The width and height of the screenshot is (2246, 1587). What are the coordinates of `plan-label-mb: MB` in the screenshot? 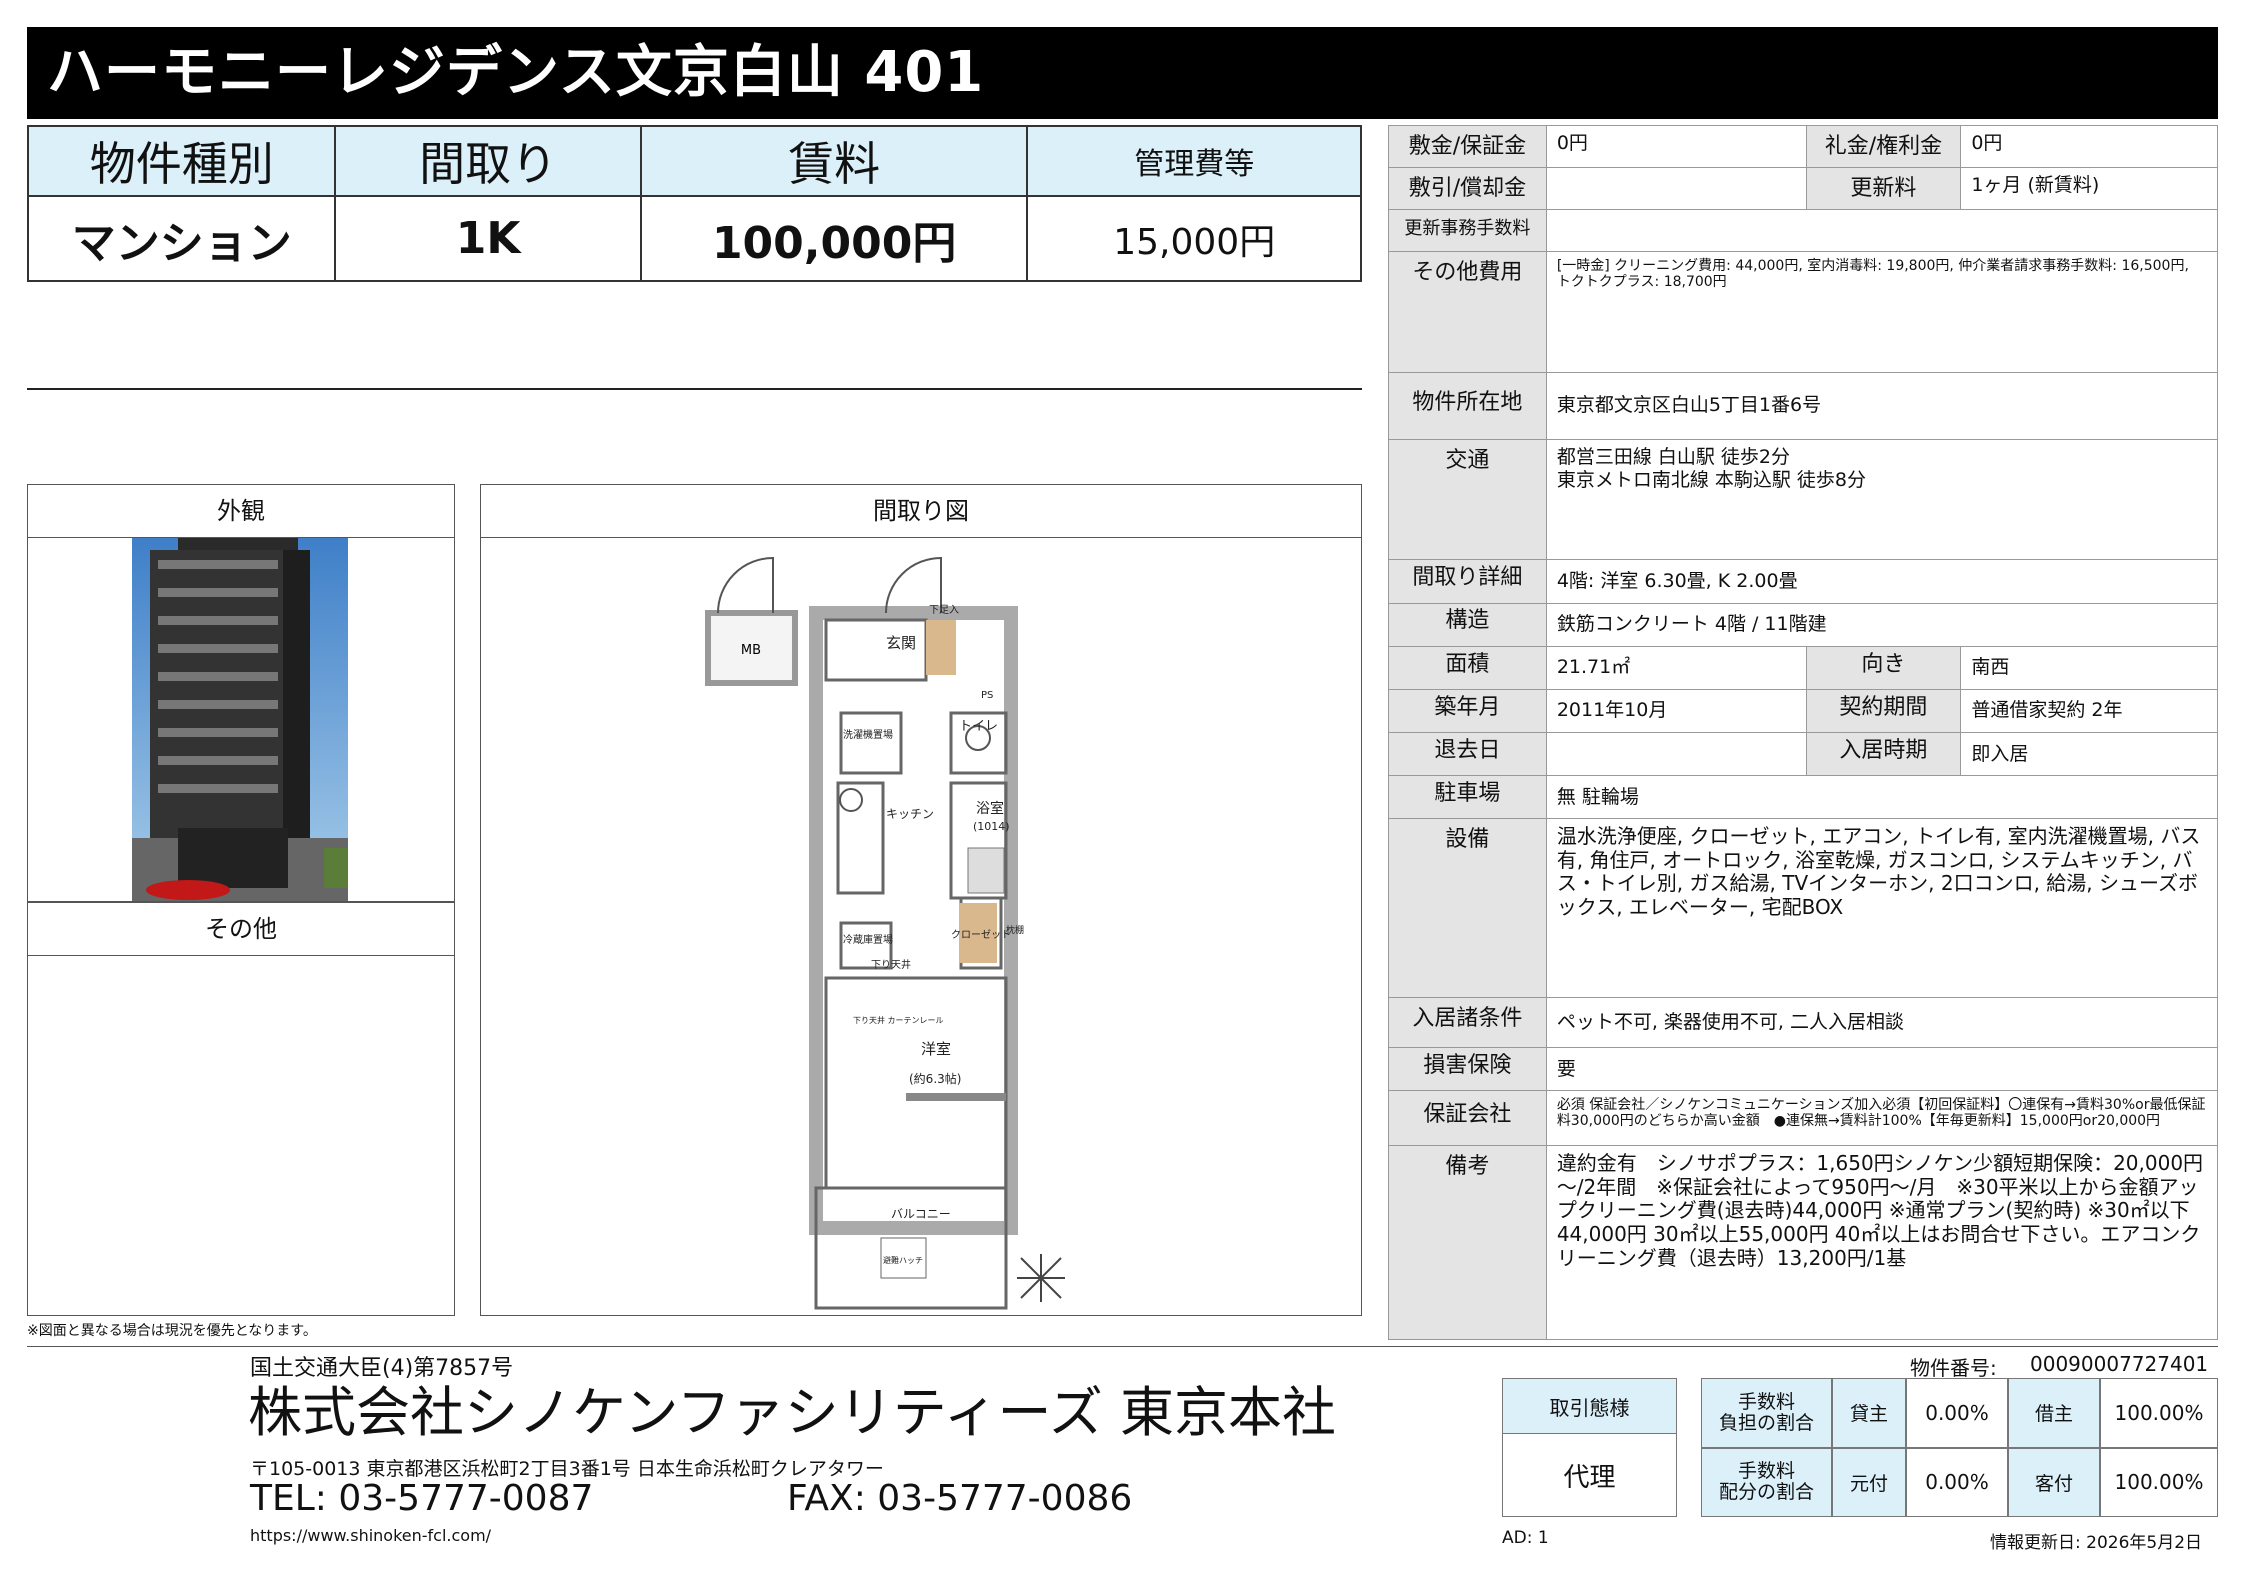 It's located at (751, 650).